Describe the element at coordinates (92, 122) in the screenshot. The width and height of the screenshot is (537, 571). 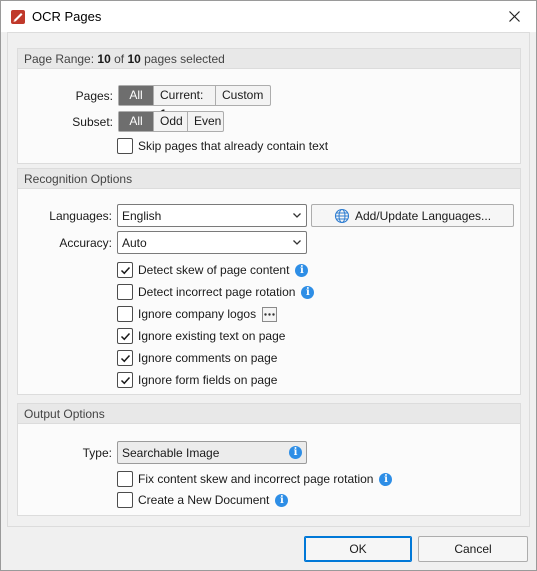
I see `subset-label-text: Subset:` at that location.